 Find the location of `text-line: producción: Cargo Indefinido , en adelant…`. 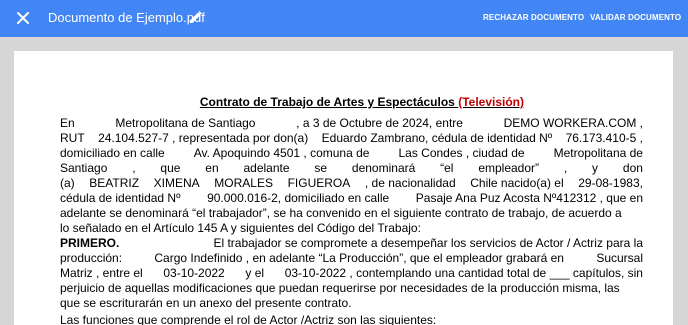

text-line: producción: Cargo Indefinido , en adelant… is located at coordinates (351, 258).